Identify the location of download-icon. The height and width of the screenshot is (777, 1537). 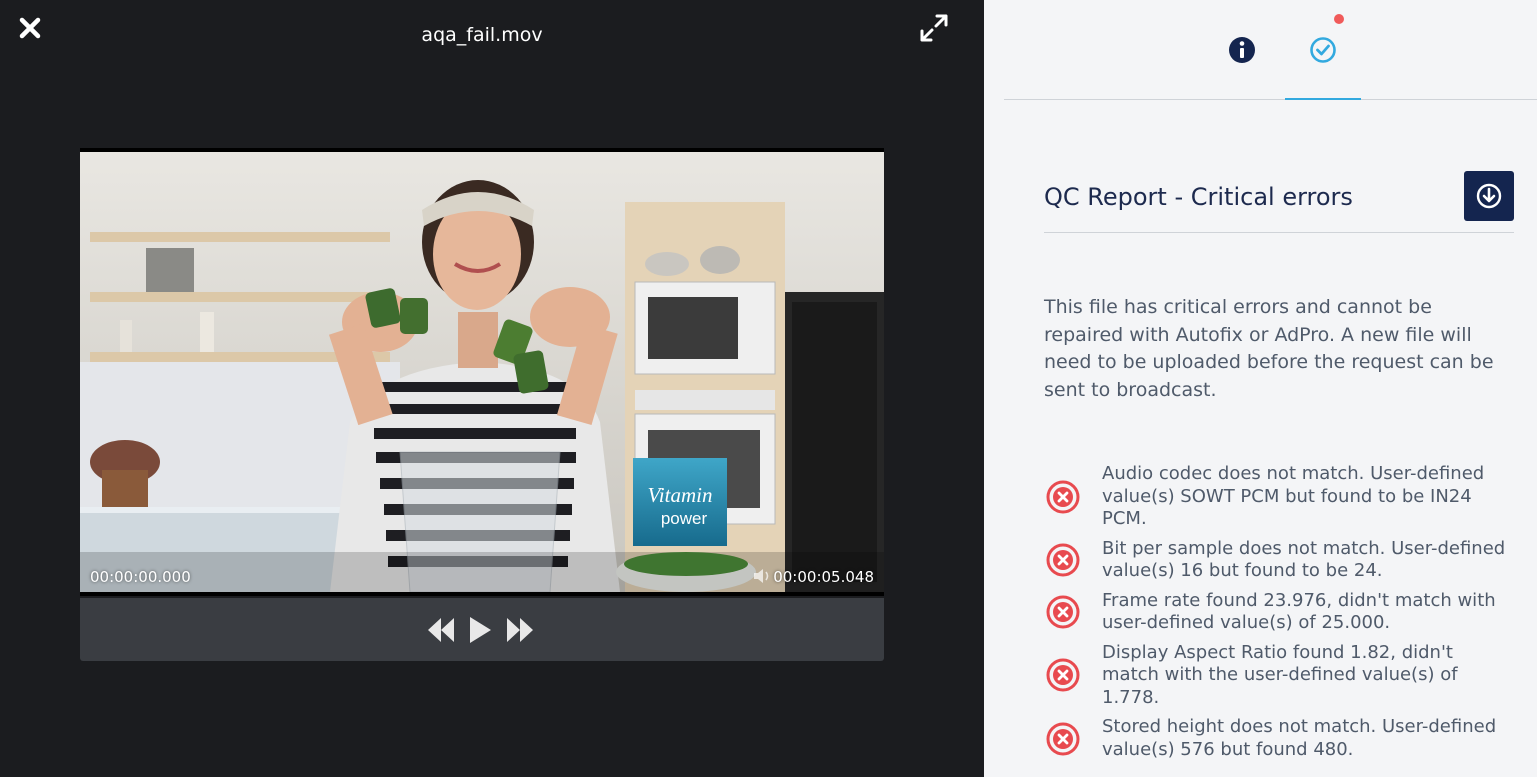
(1489, 196).